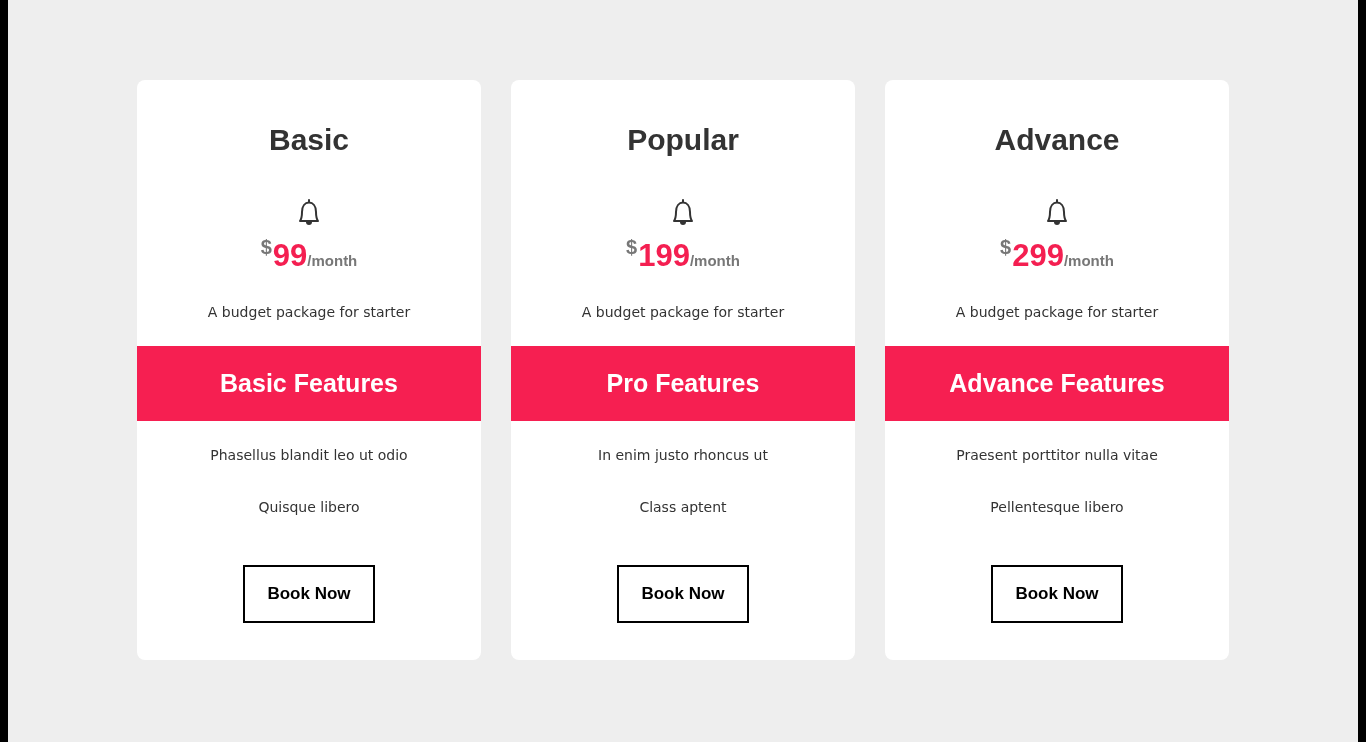  Describe the element at coordinates (309, 140) in the screenshot. I see `plan-title: Basic` at that location.